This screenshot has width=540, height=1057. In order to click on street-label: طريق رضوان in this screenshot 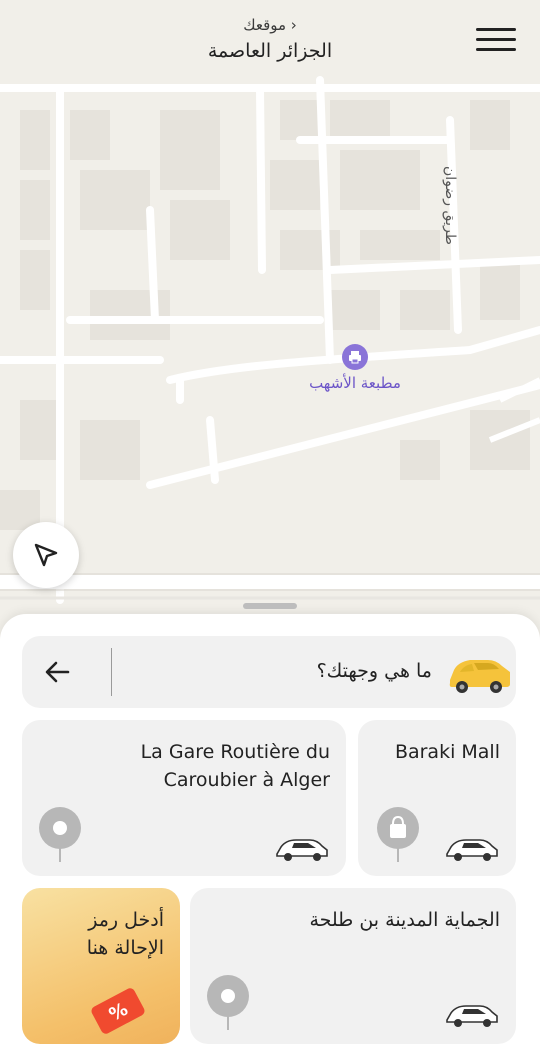, I will do `click(450, 205)`.